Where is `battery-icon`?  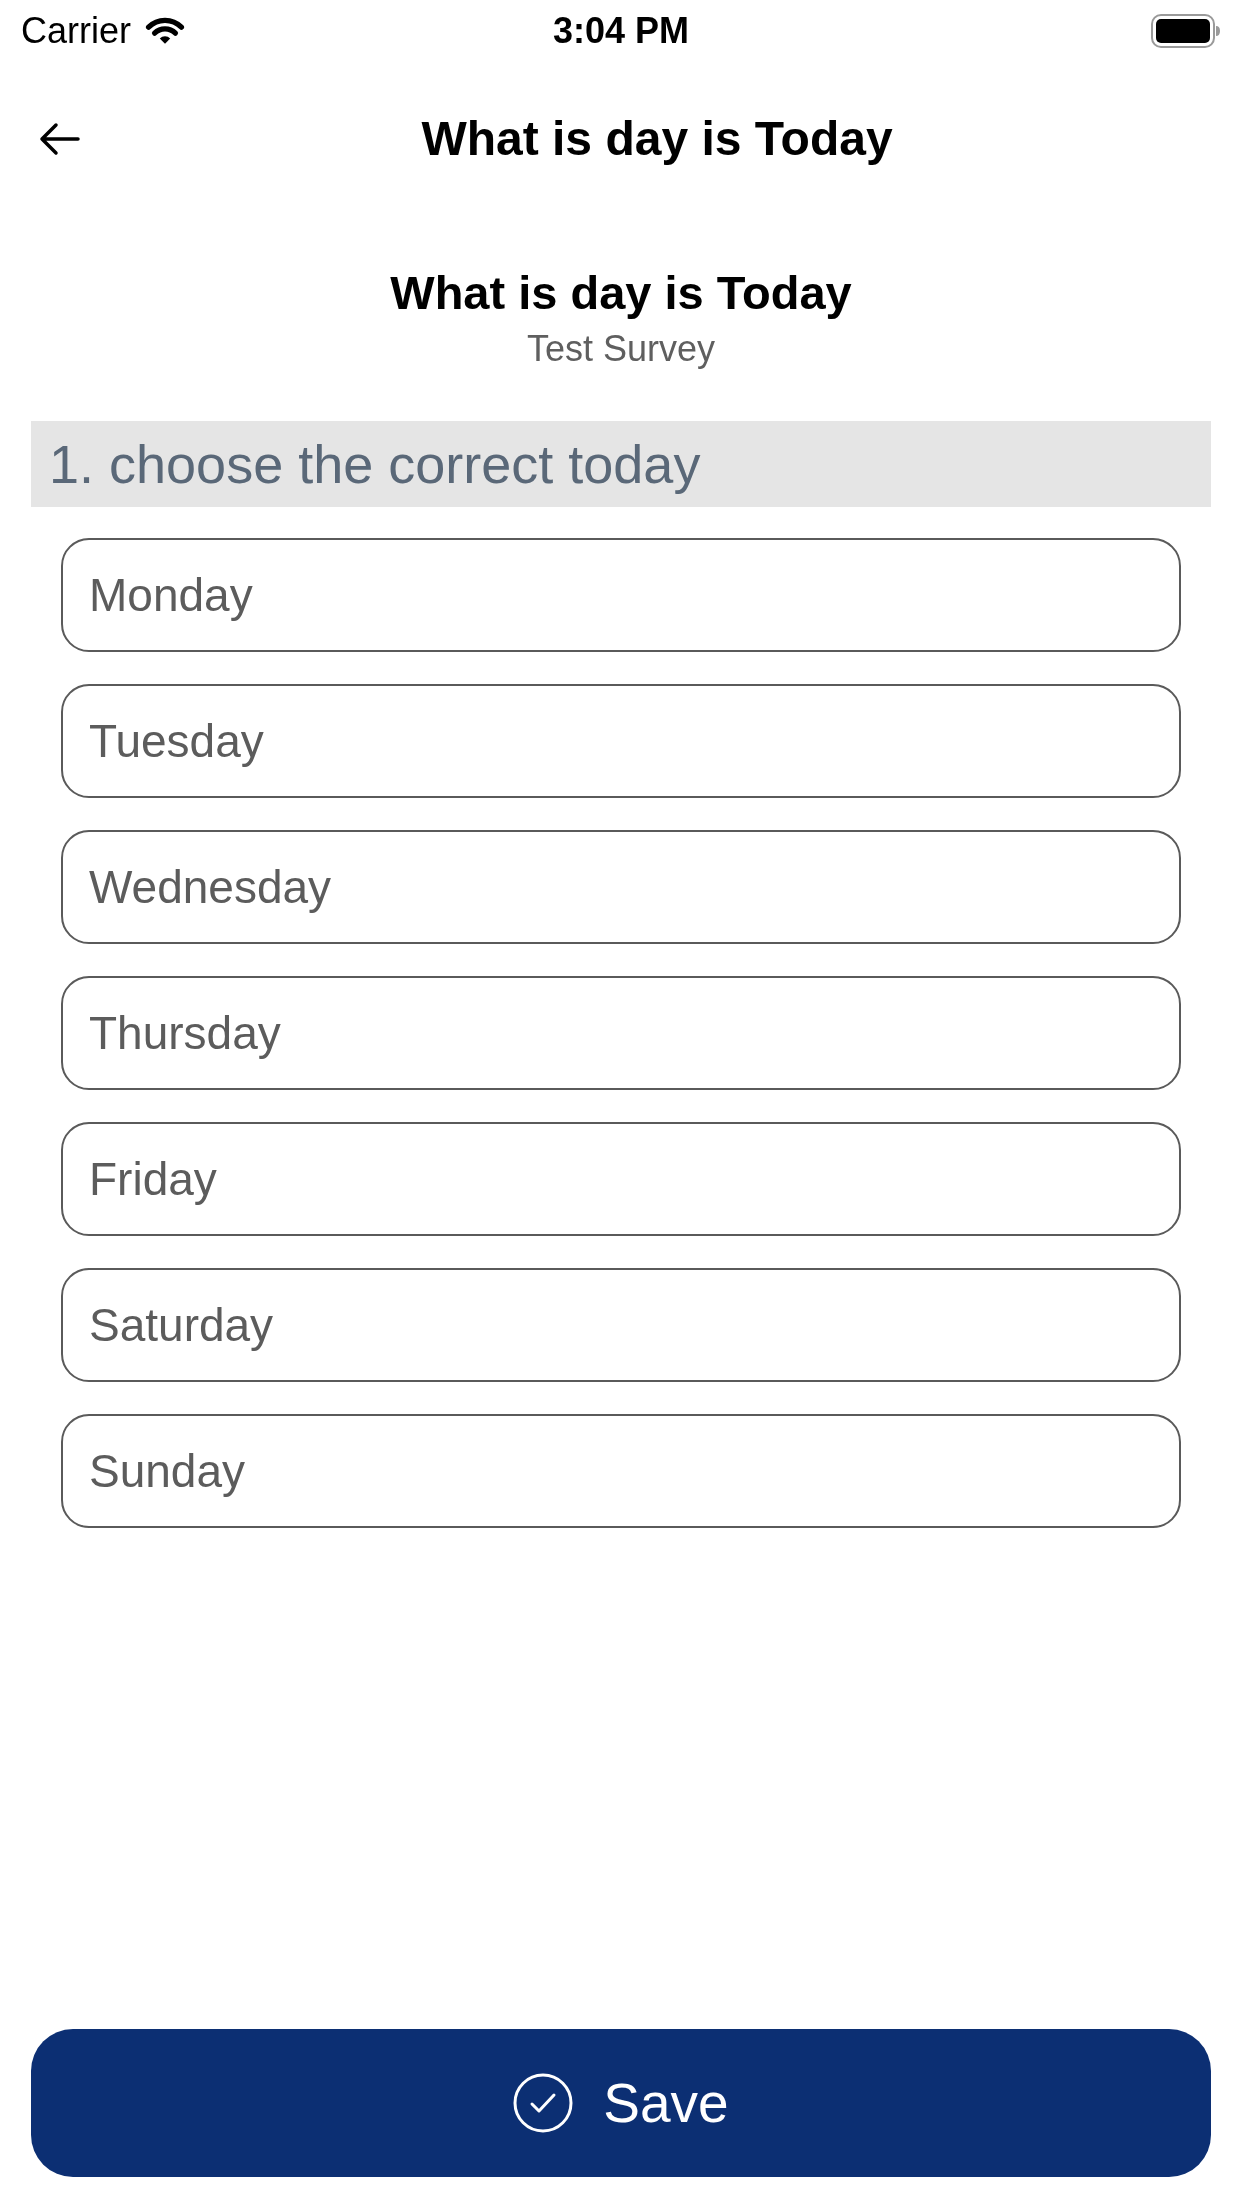
battery-icon is located at coordinates (1186, 31).